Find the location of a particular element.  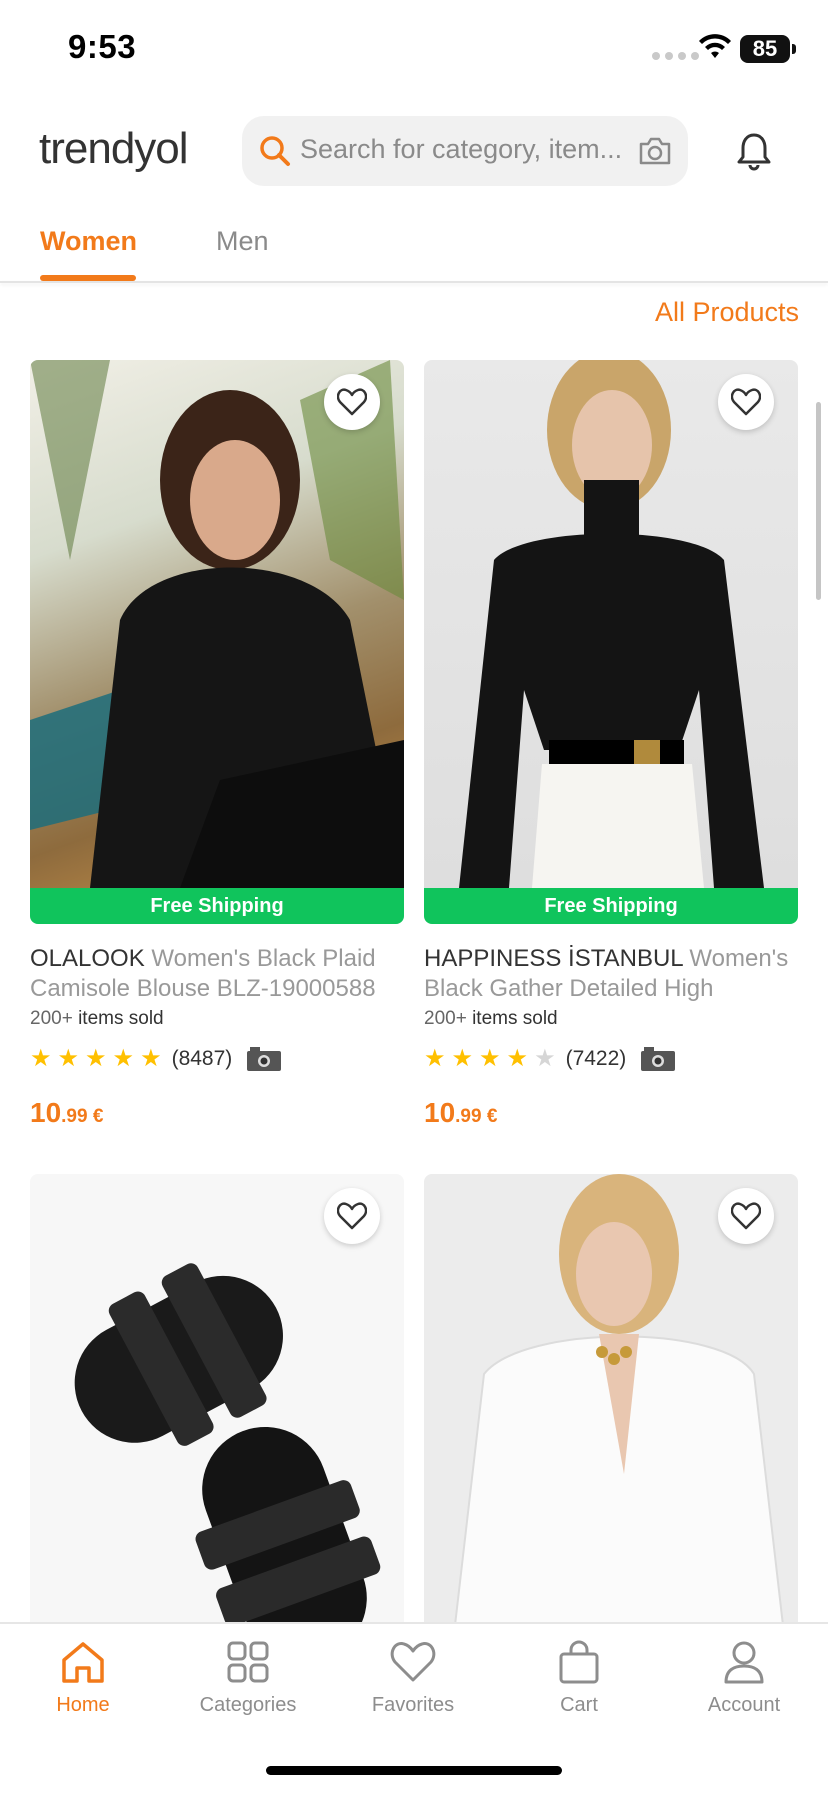

nav-favorites-label: Favorites is located at coordinates (413, 1705).